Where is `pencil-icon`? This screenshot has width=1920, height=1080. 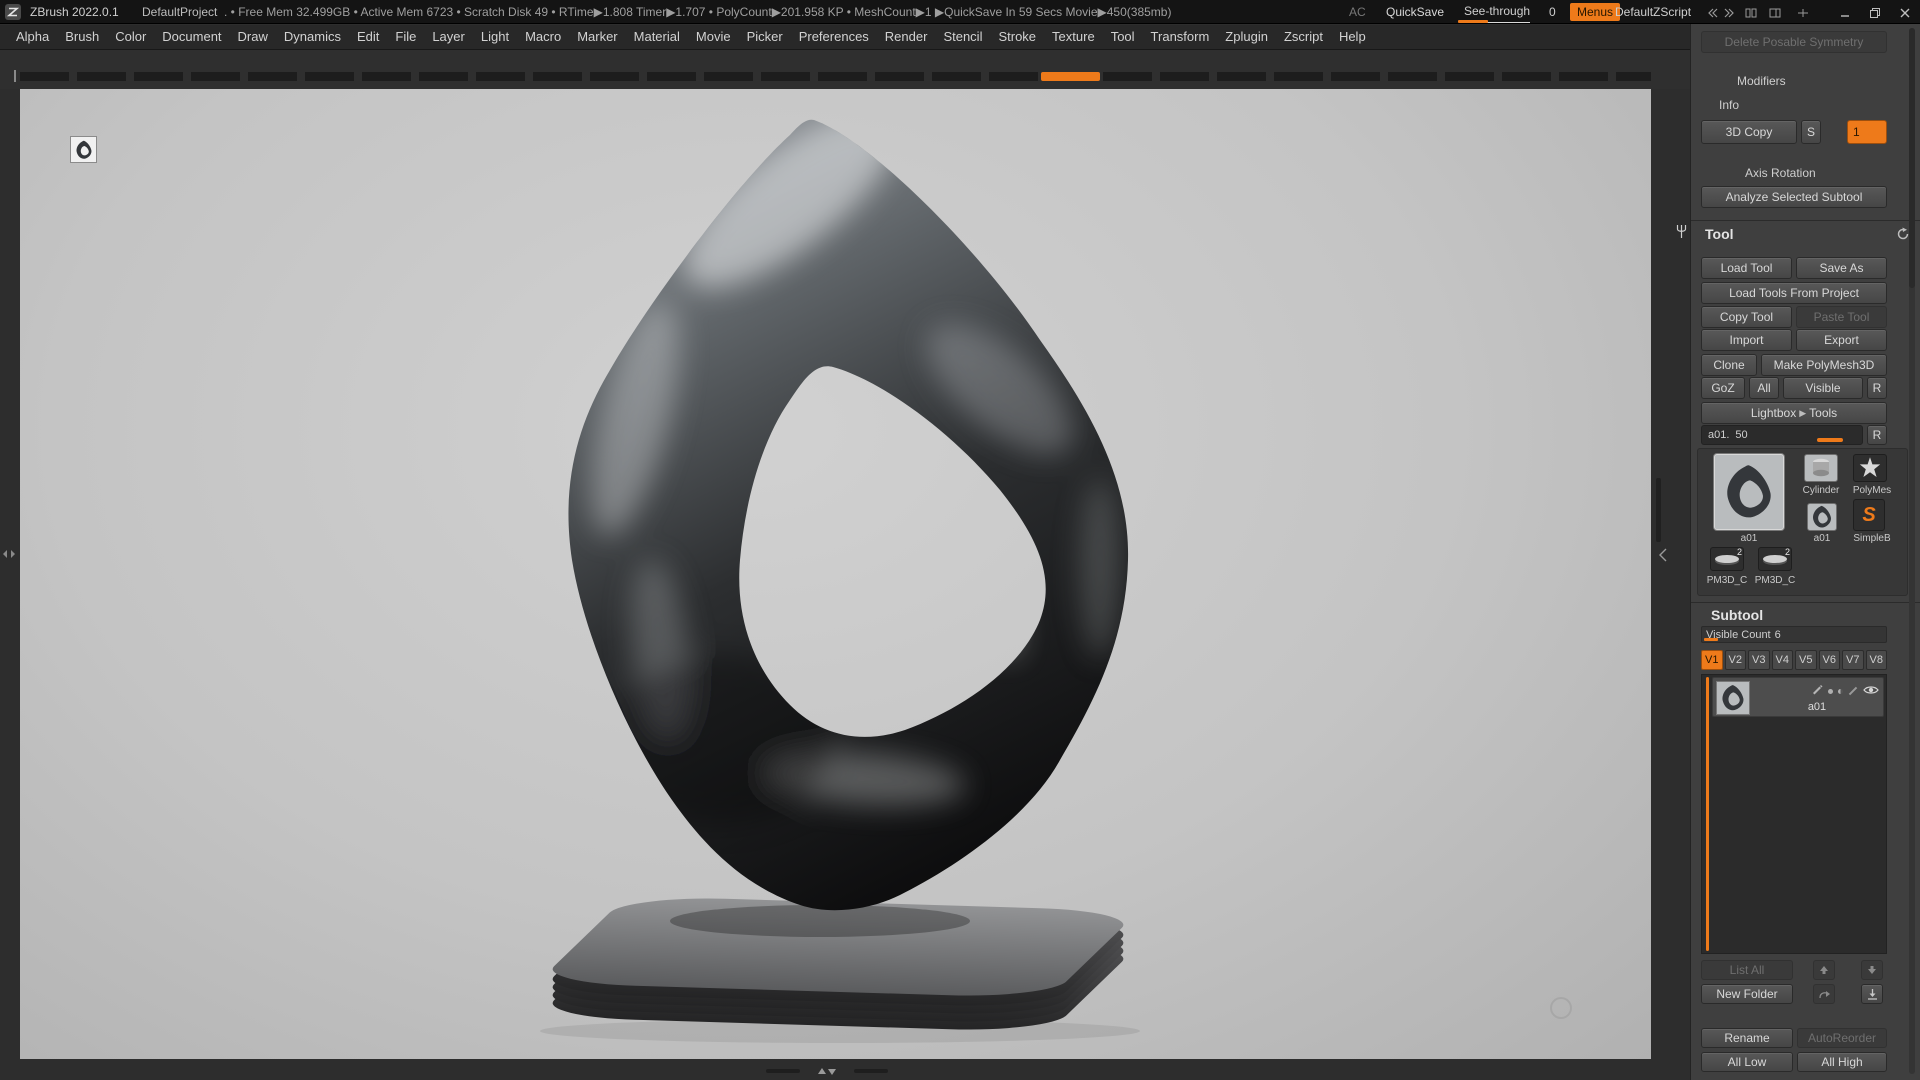 pencil-icon is located at coordinates (1817, 691).